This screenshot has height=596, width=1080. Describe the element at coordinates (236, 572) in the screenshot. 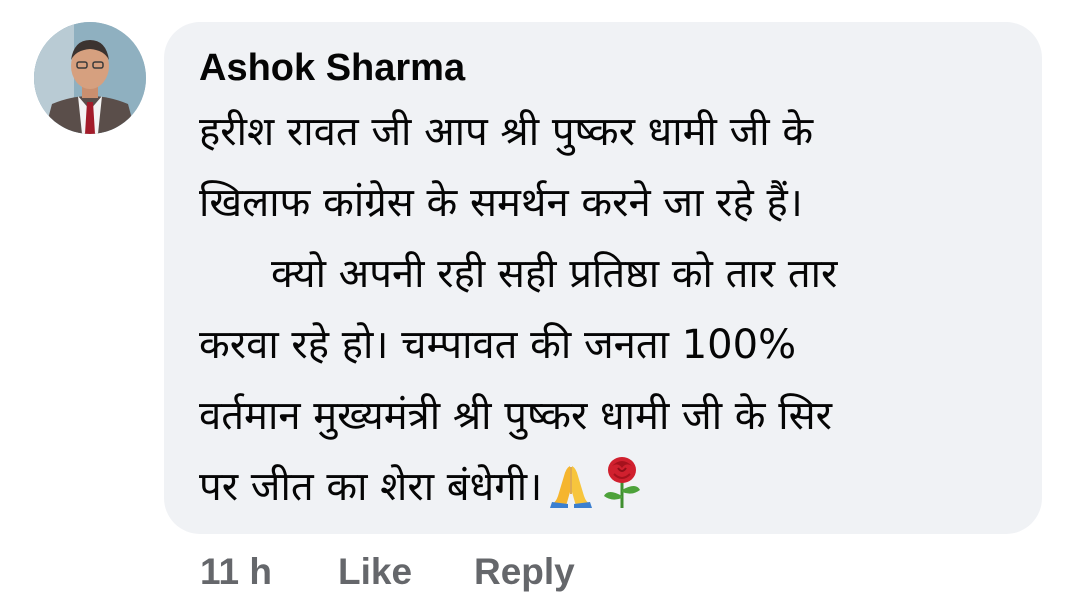

I see `timestamp: 11 h` at that location.